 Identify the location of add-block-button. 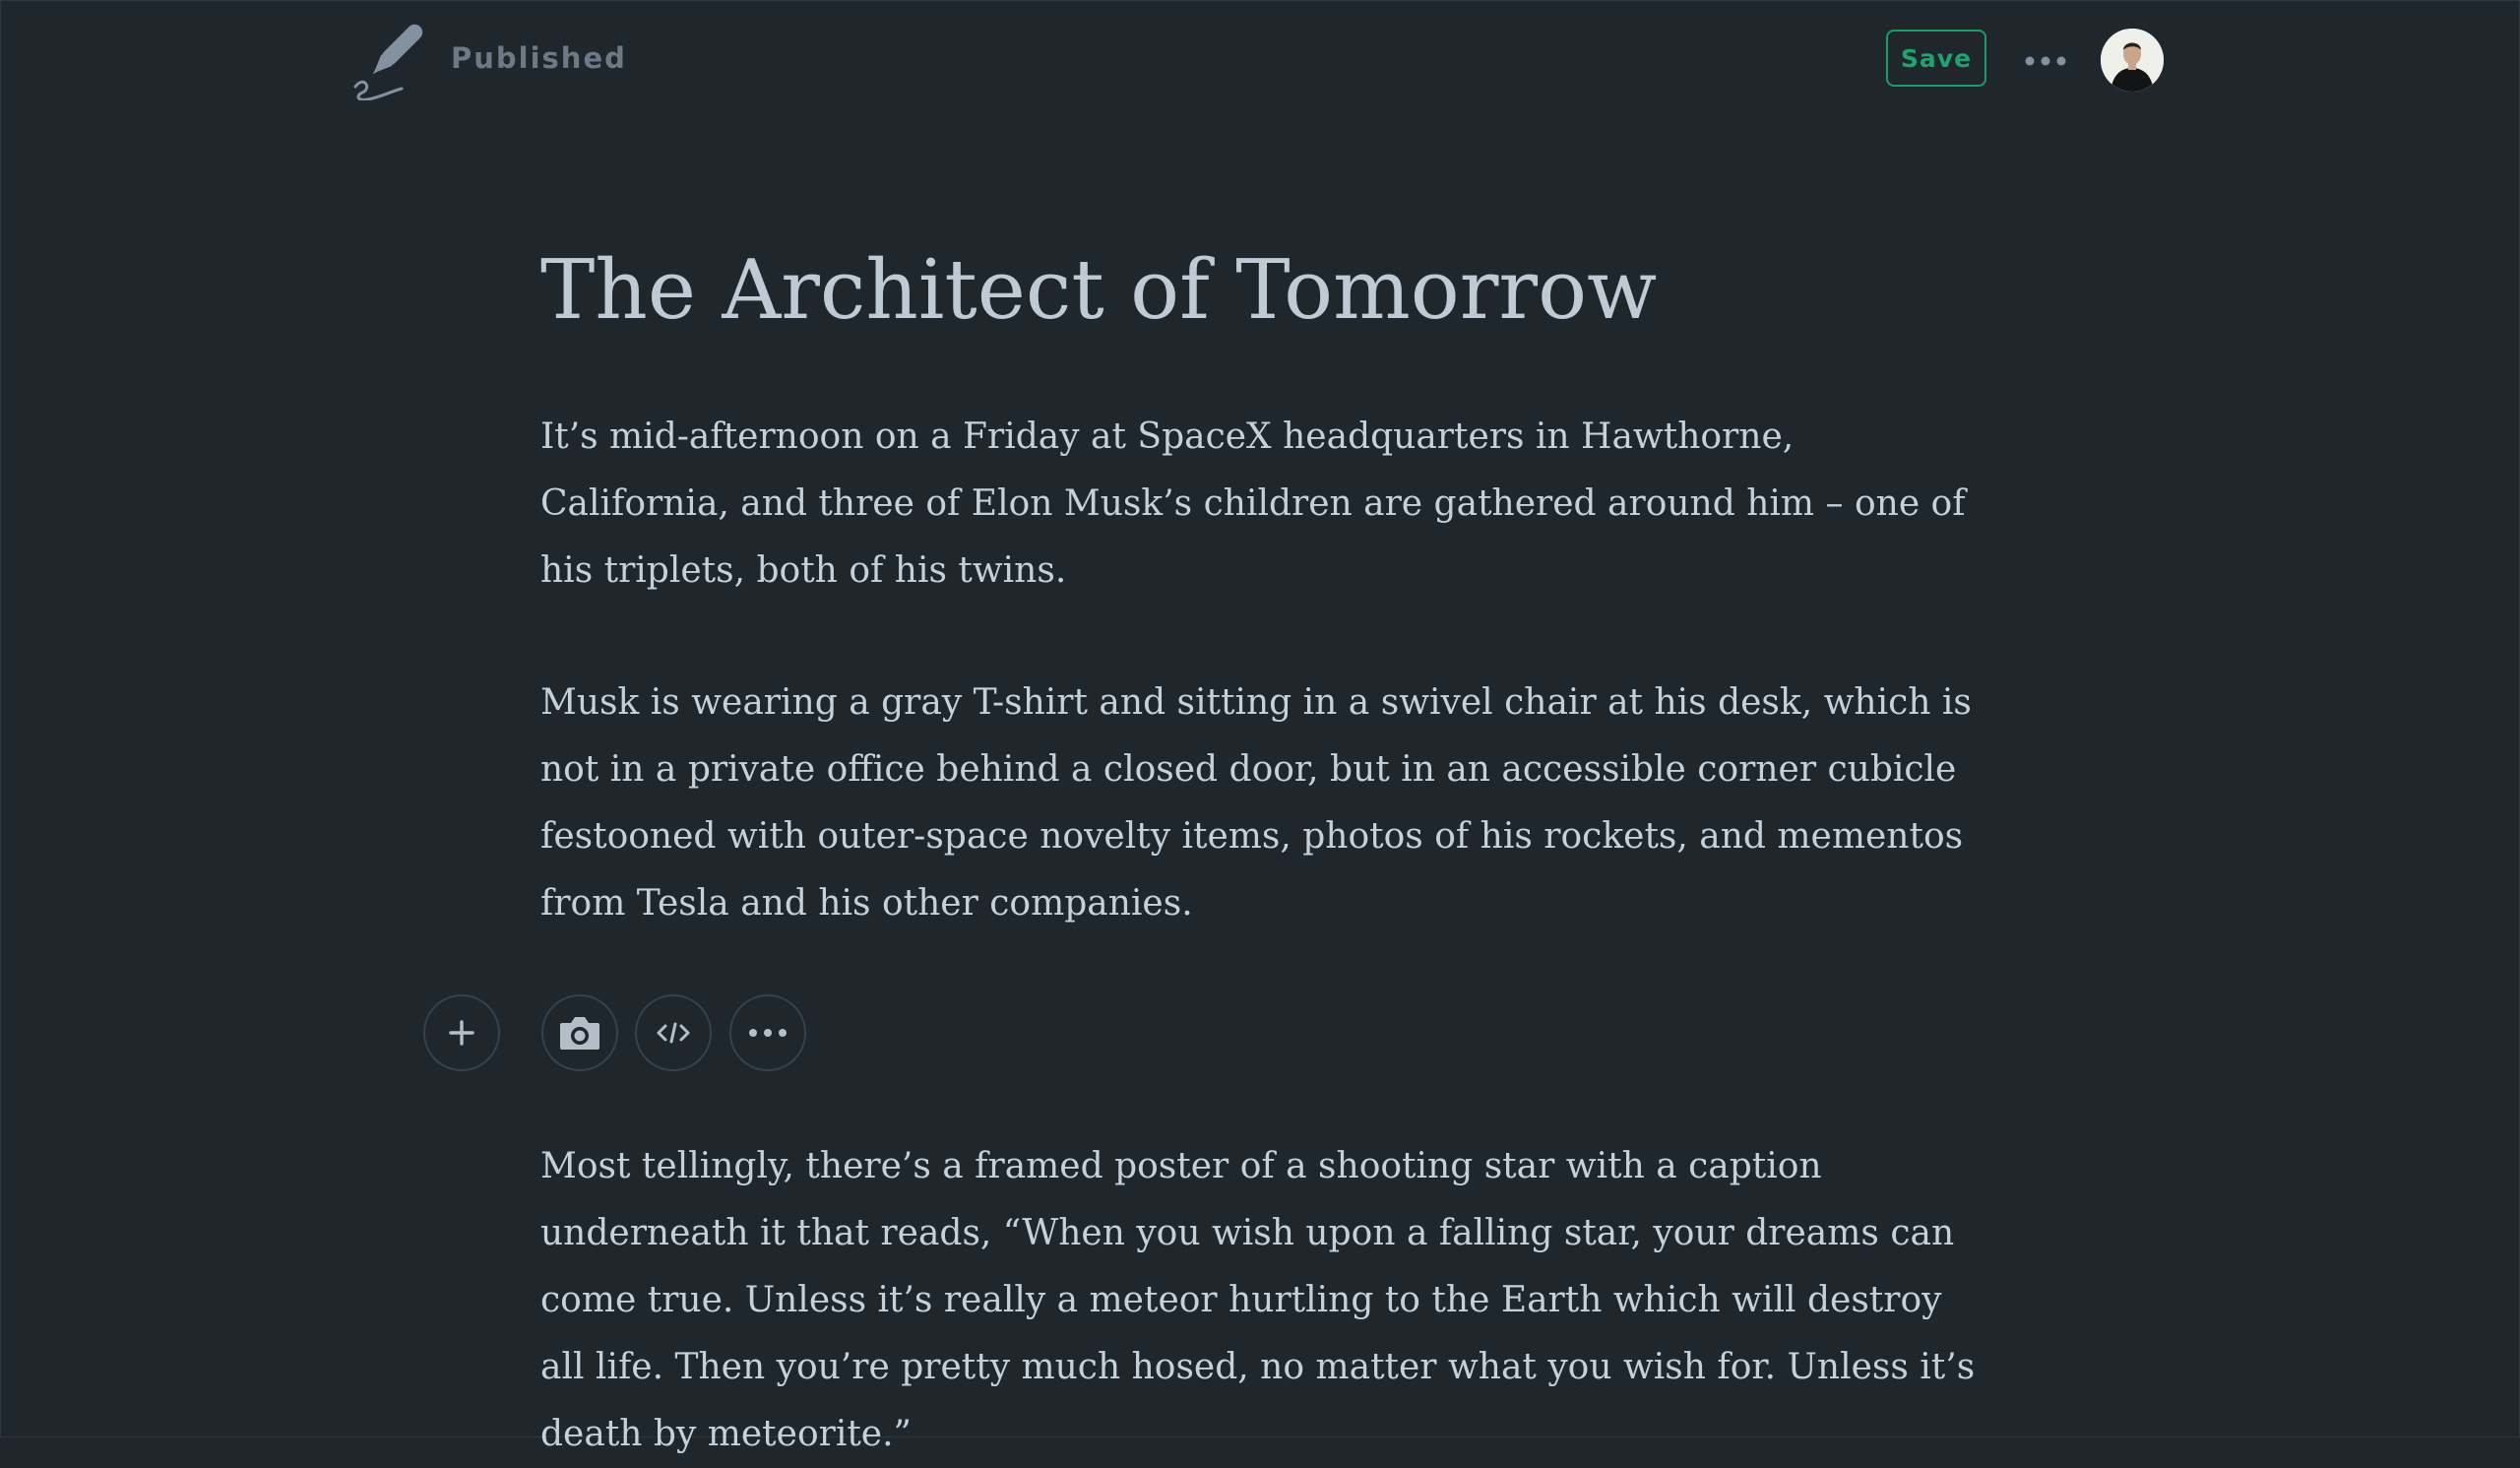
(461, 1032).